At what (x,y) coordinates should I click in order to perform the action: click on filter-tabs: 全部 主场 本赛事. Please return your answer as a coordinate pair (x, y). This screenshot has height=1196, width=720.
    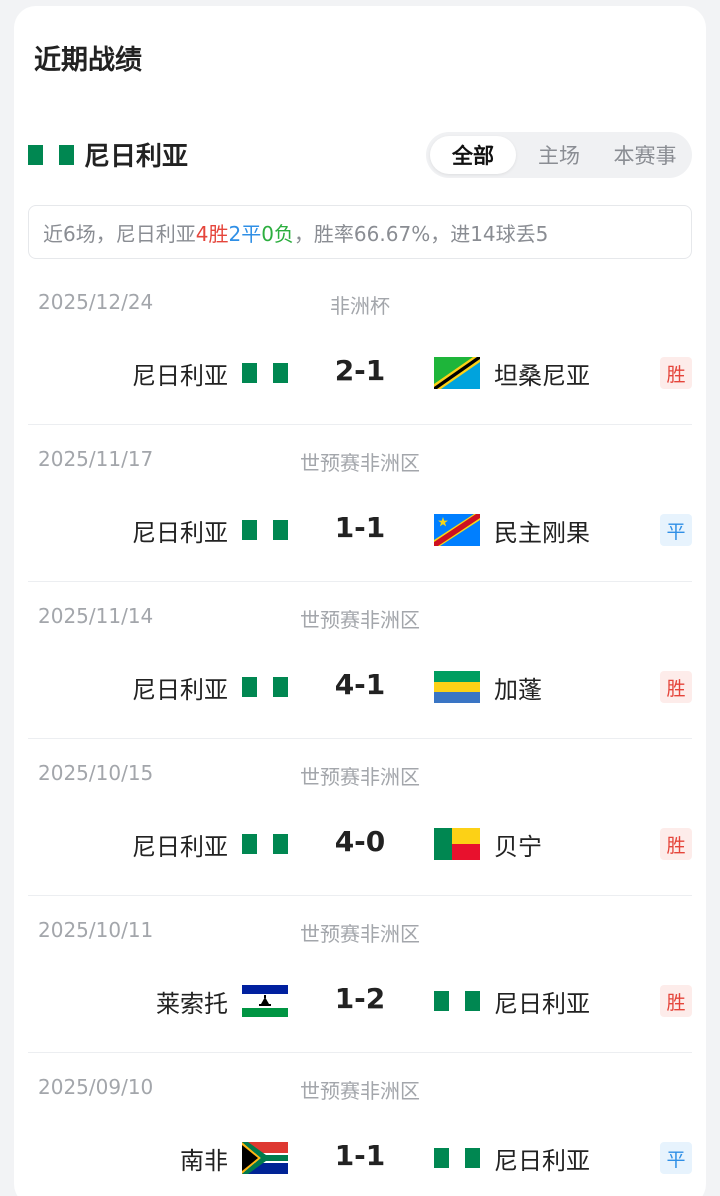
    Looking at the image, I should click on (559, 155).